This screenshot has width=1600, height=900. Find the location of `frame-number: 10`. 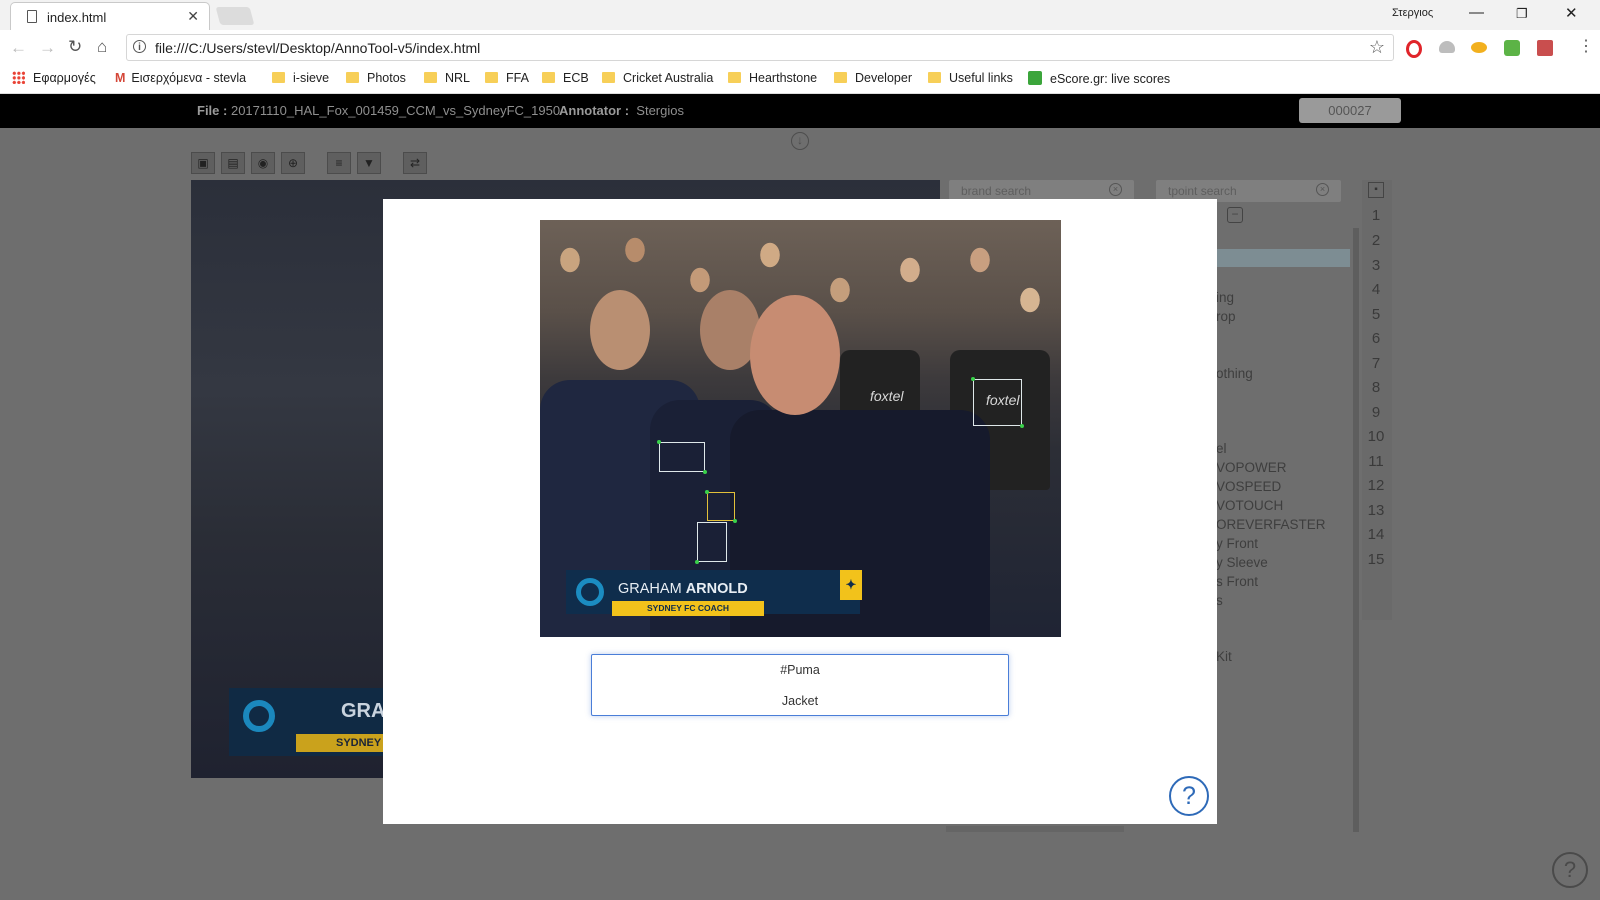

frame-number: 10 is located at coordinates (1376, 436).